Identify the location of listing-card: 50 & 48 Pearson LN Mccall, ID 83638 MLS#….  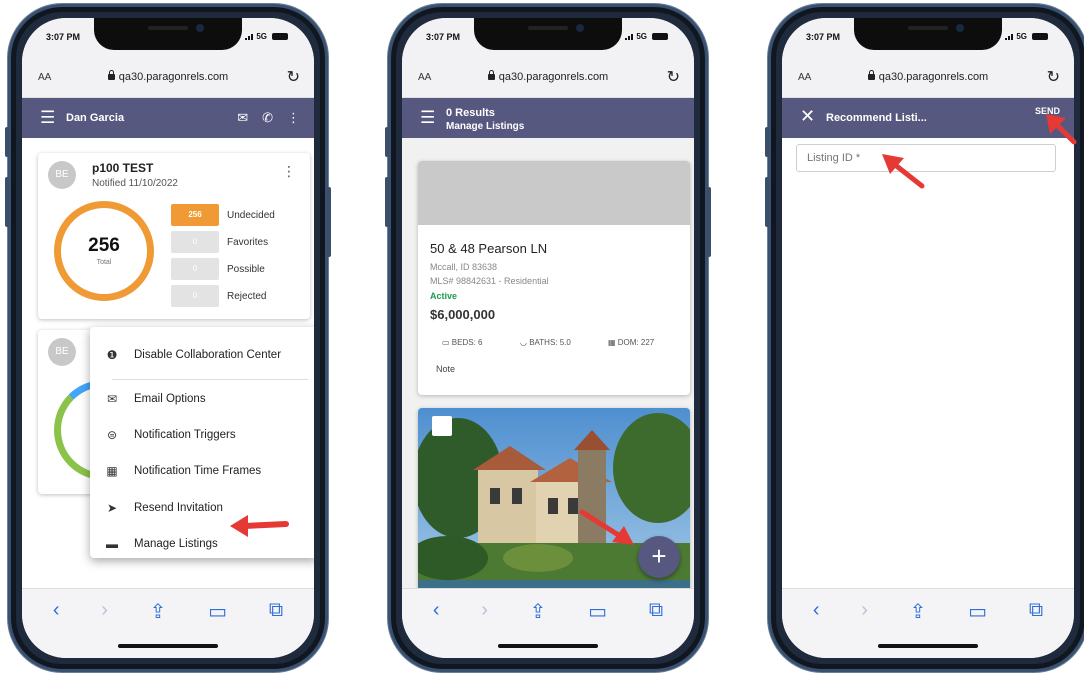
(554, 278).